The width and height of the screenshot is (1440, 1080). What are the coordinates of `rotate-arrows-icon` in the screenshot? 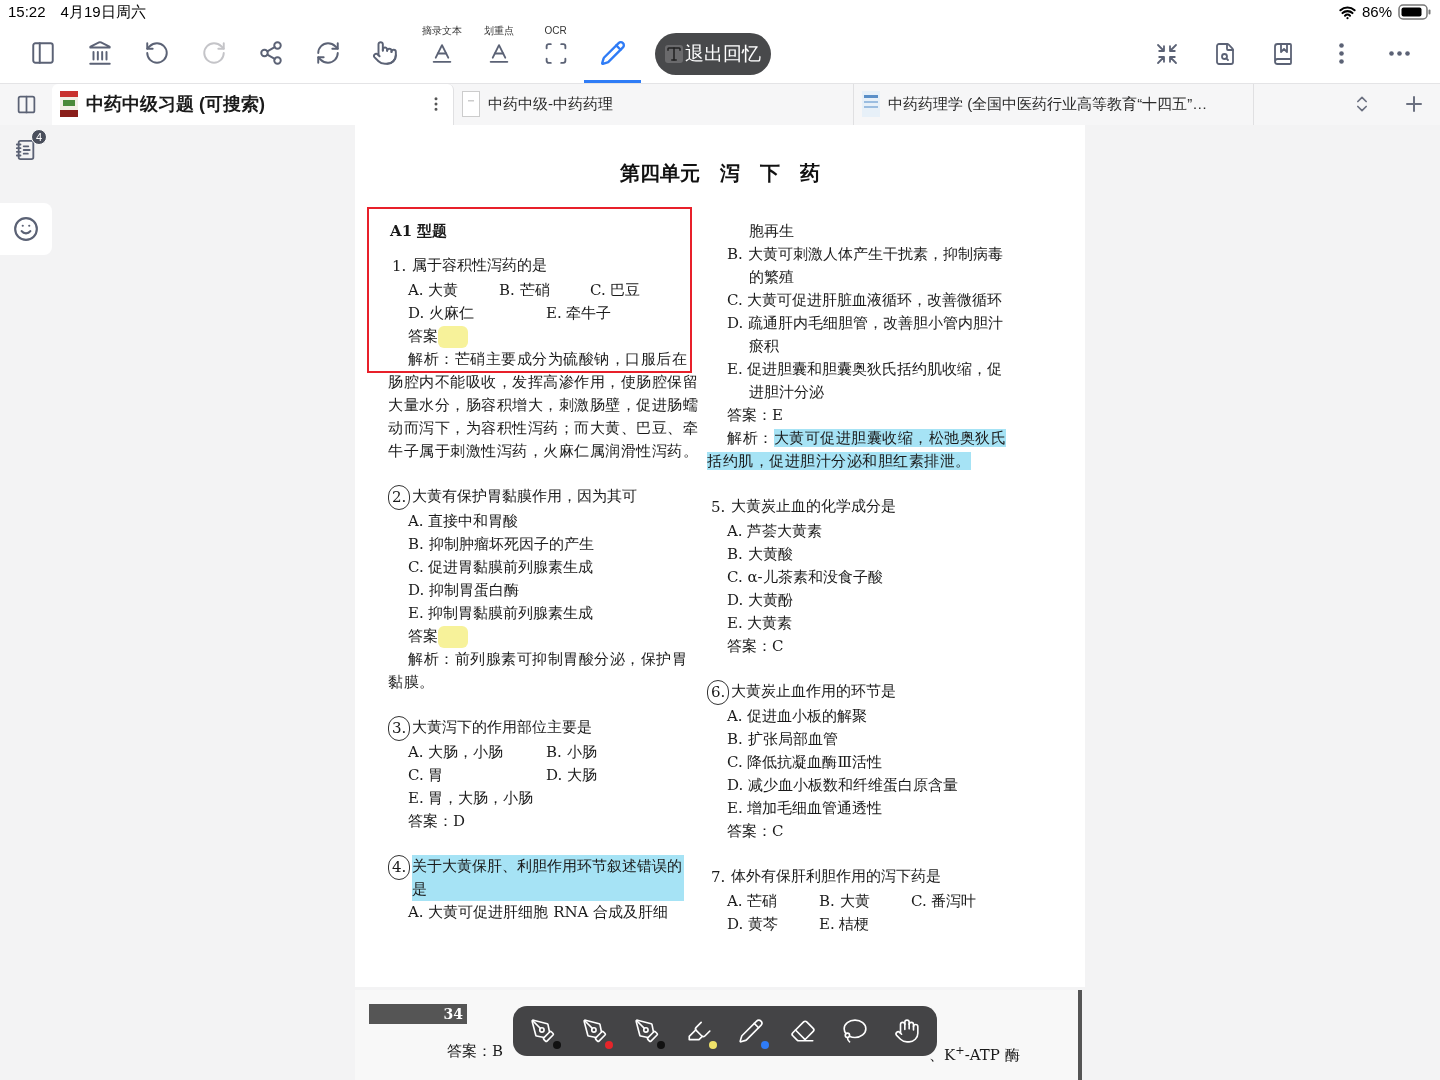 It's located at (327, 52).